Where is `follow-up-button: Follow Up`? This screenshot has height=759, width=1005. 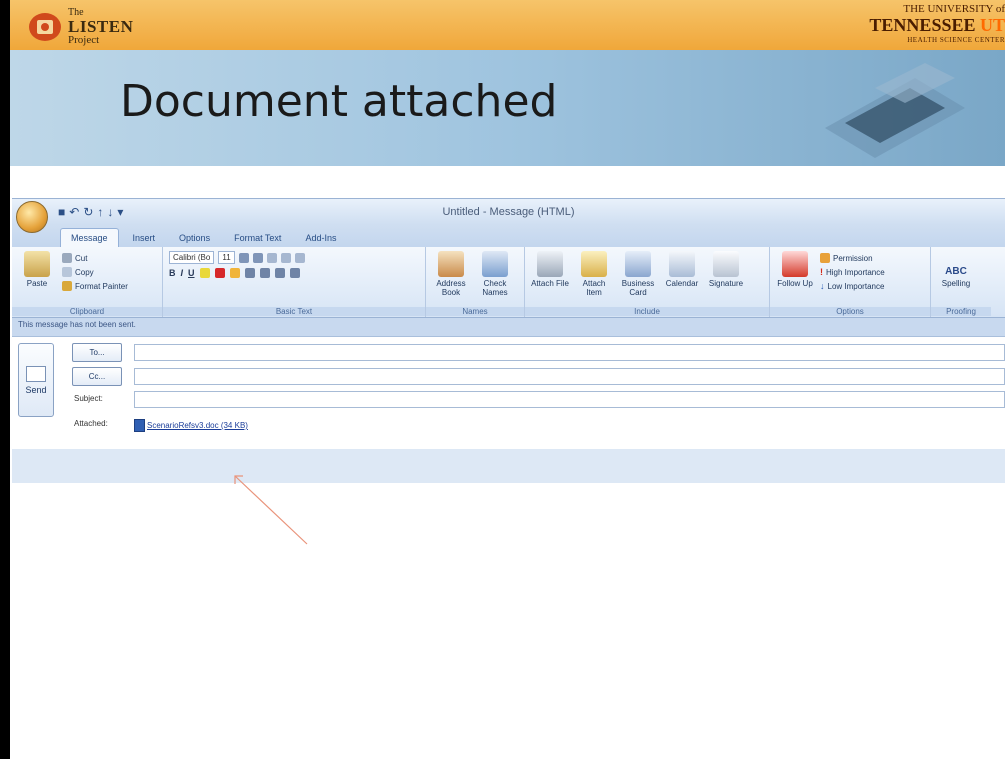 follow-up-button: Follow Up is located at coordinates (795, 269).